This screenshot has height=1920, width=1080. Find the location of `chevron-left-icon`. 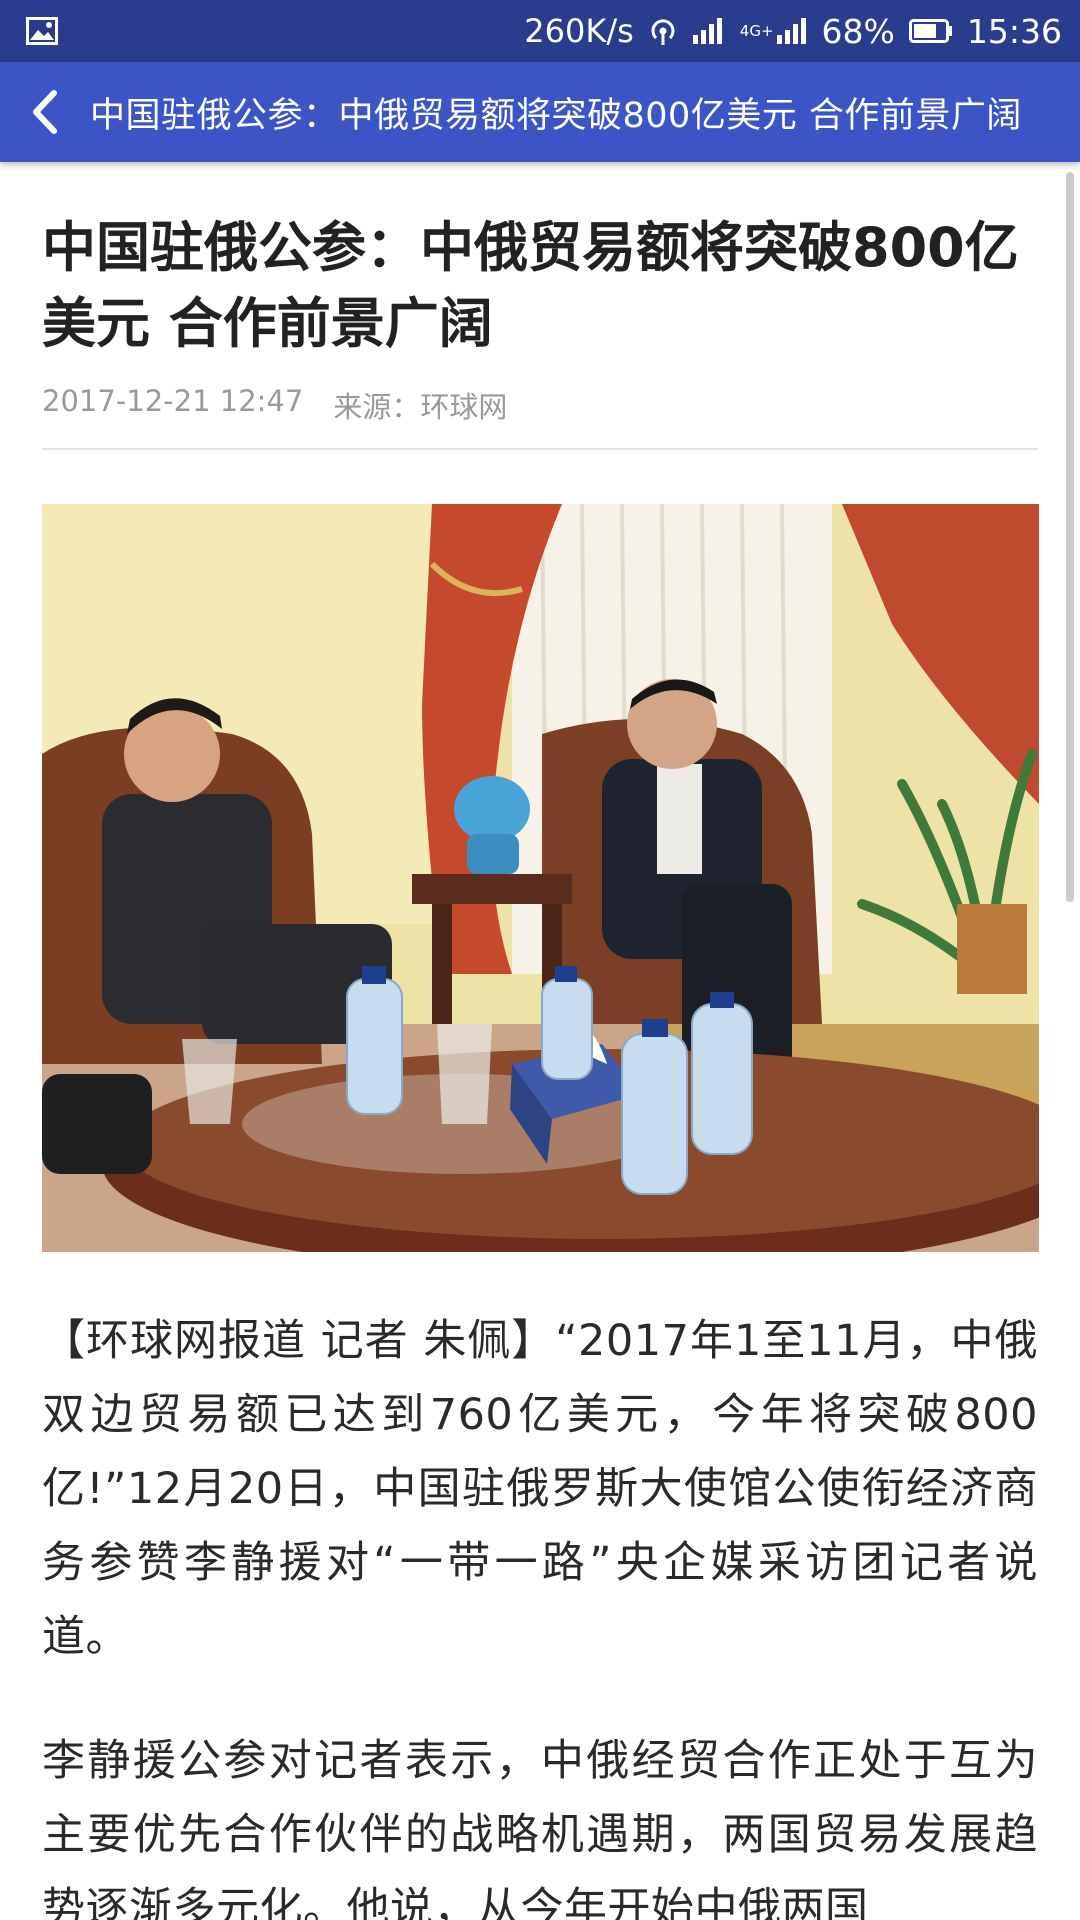

chevron-left-icon is located at coordinates (45, 112).